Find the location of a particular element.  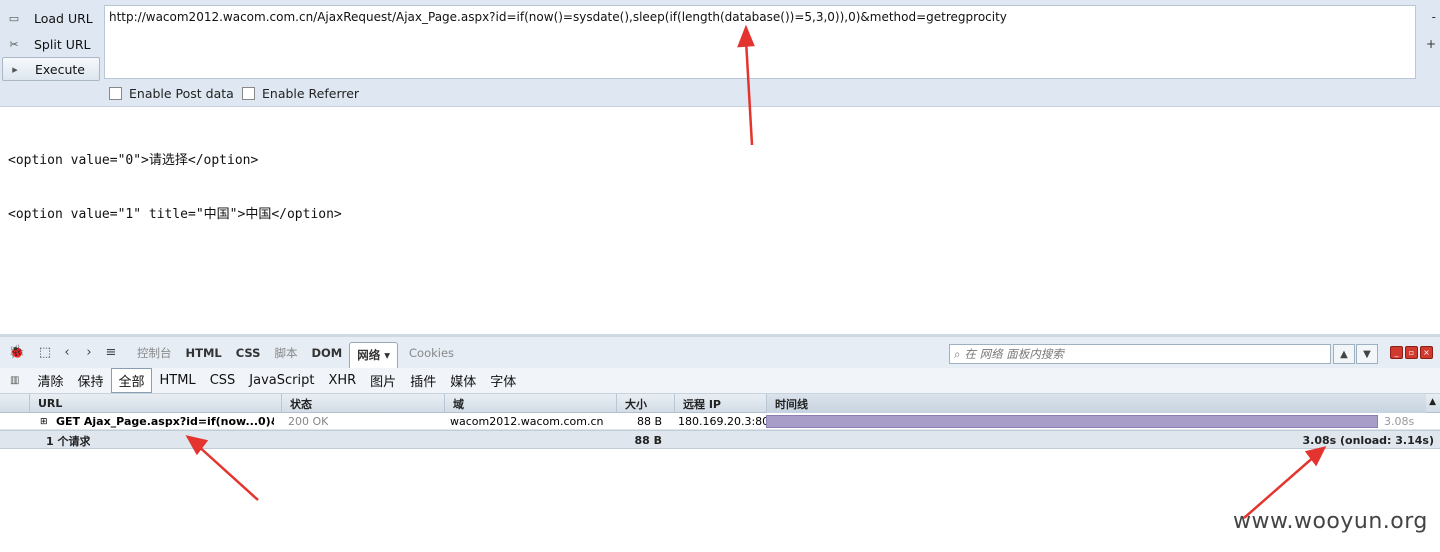

col-url: URL is located at coordinates (155, 403).